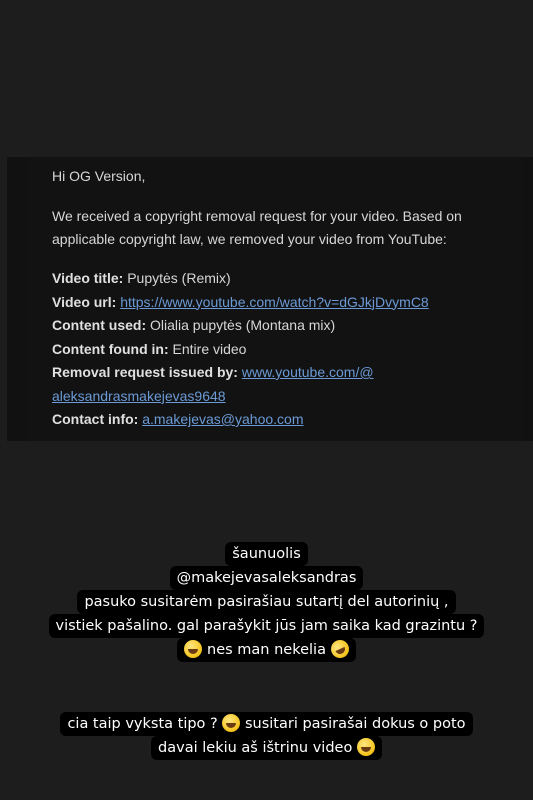 This screenshot has height=800, width=533. What do you see at coordinates (142, 724) in the screenshot?
I see `caption-text: cia taip vyksta tipo ?` at bounding box center [142, 724].